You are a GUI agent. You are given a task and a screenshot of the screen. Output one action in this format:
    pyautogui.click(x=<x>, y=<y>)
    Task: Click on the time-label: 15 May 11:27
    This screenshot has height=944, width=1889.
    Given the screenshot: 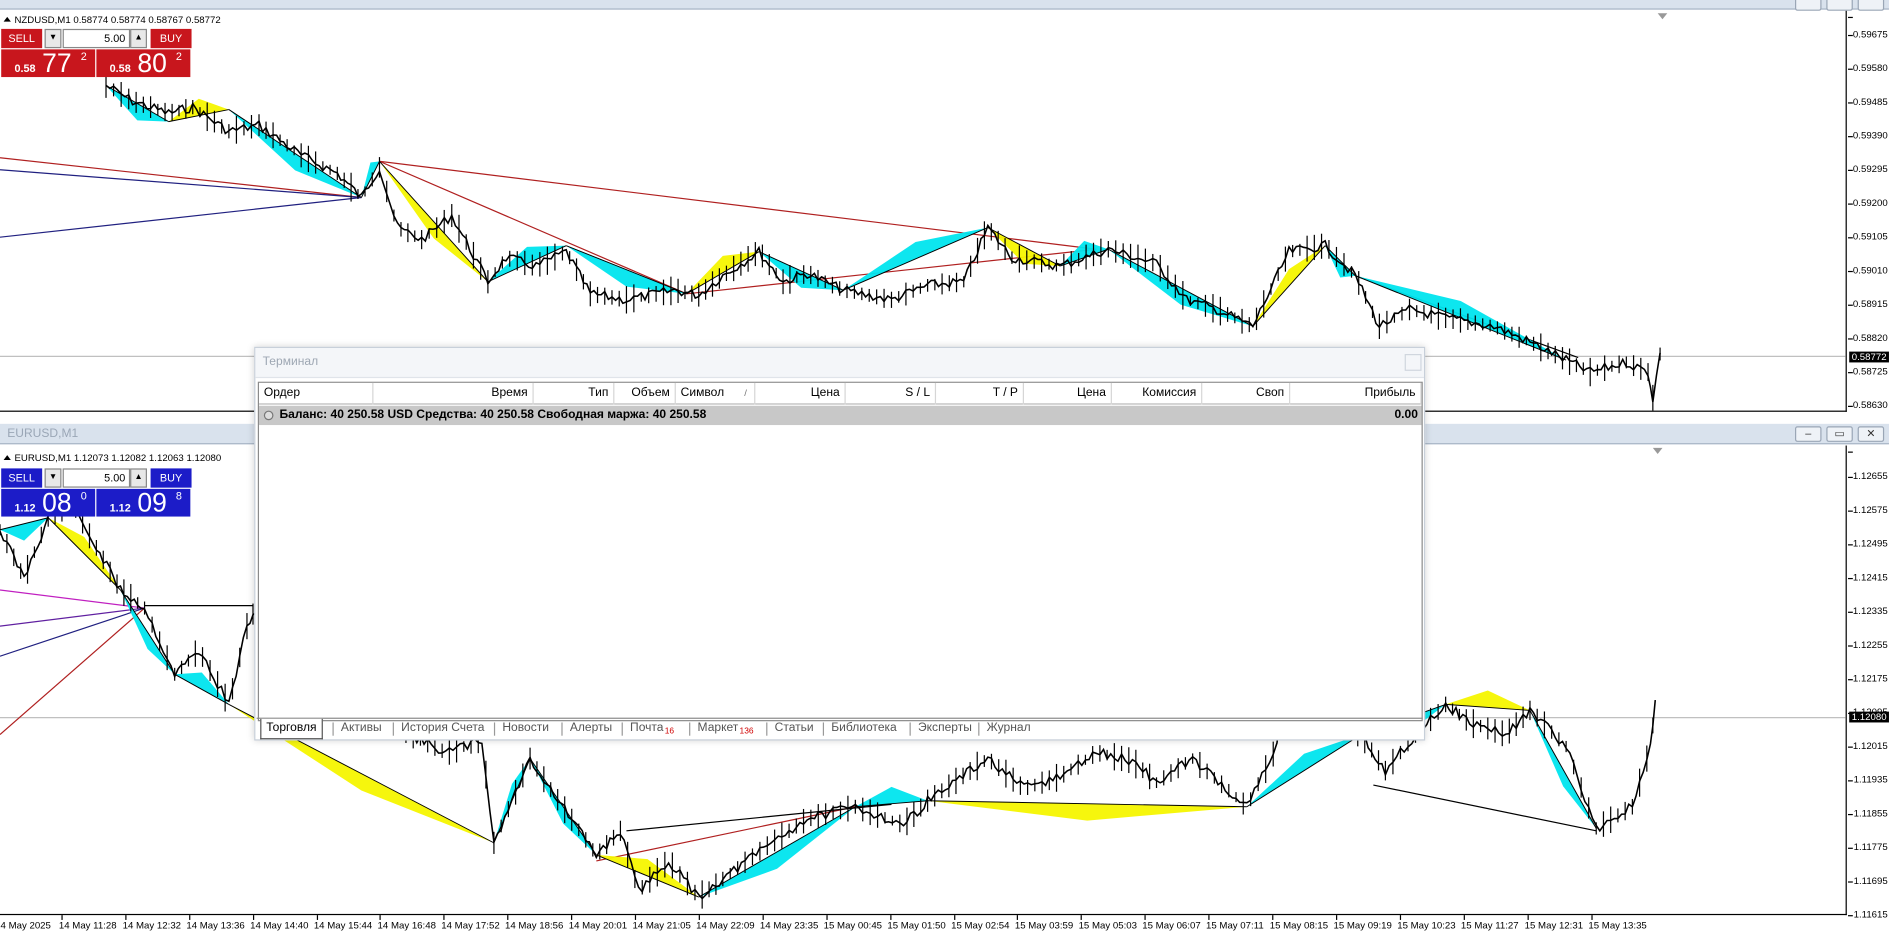 What is the action you would take?
    pyautogui.click(x=1489, y=925)
    